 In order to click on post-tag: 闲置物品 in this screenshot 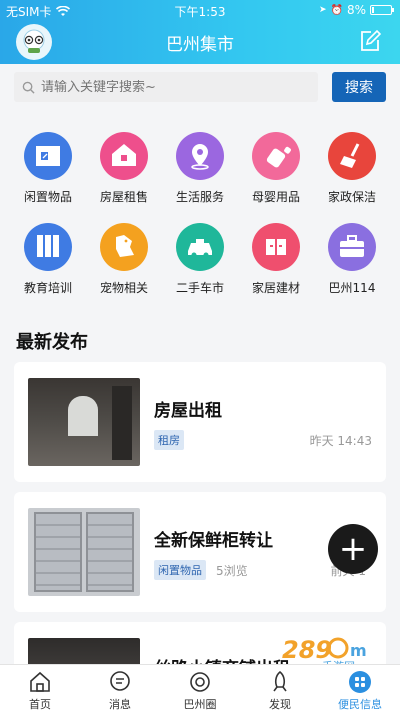, I will do `click(180, 570)`.